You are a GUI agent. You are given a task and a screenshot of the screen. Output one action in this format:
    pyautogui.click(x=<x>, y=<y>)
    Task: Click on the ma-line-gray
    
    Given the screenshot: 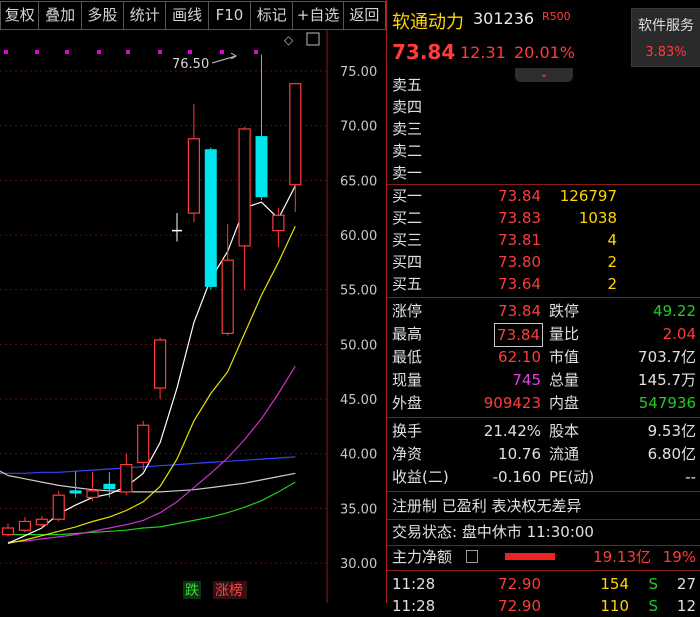 What is the action you would take?
    pyautogui.click(x=151, y=482)
    